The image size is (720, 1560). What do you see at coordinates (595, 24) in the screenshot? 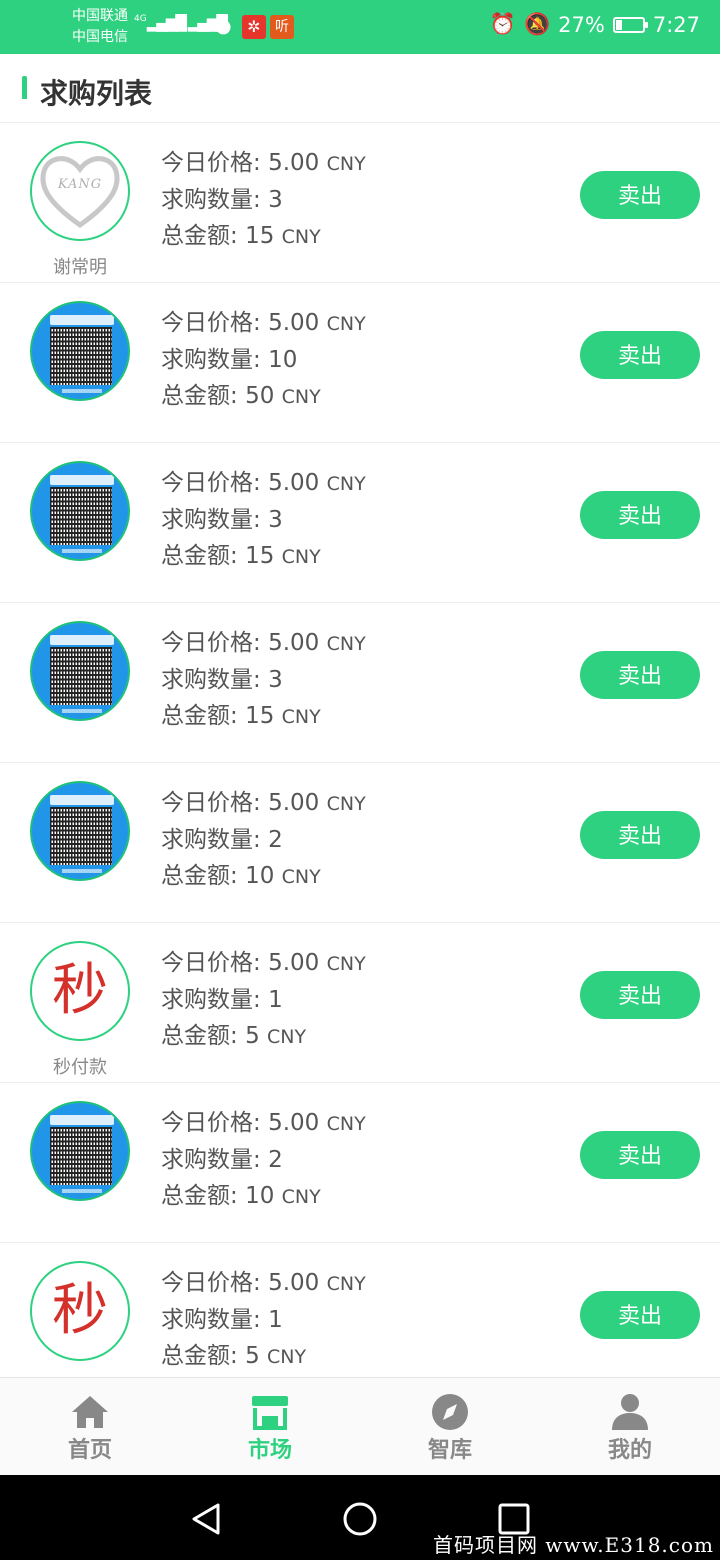
I see `status-right: ⏰ 🔕 27% 7:27` at bounding box center [595, 24].